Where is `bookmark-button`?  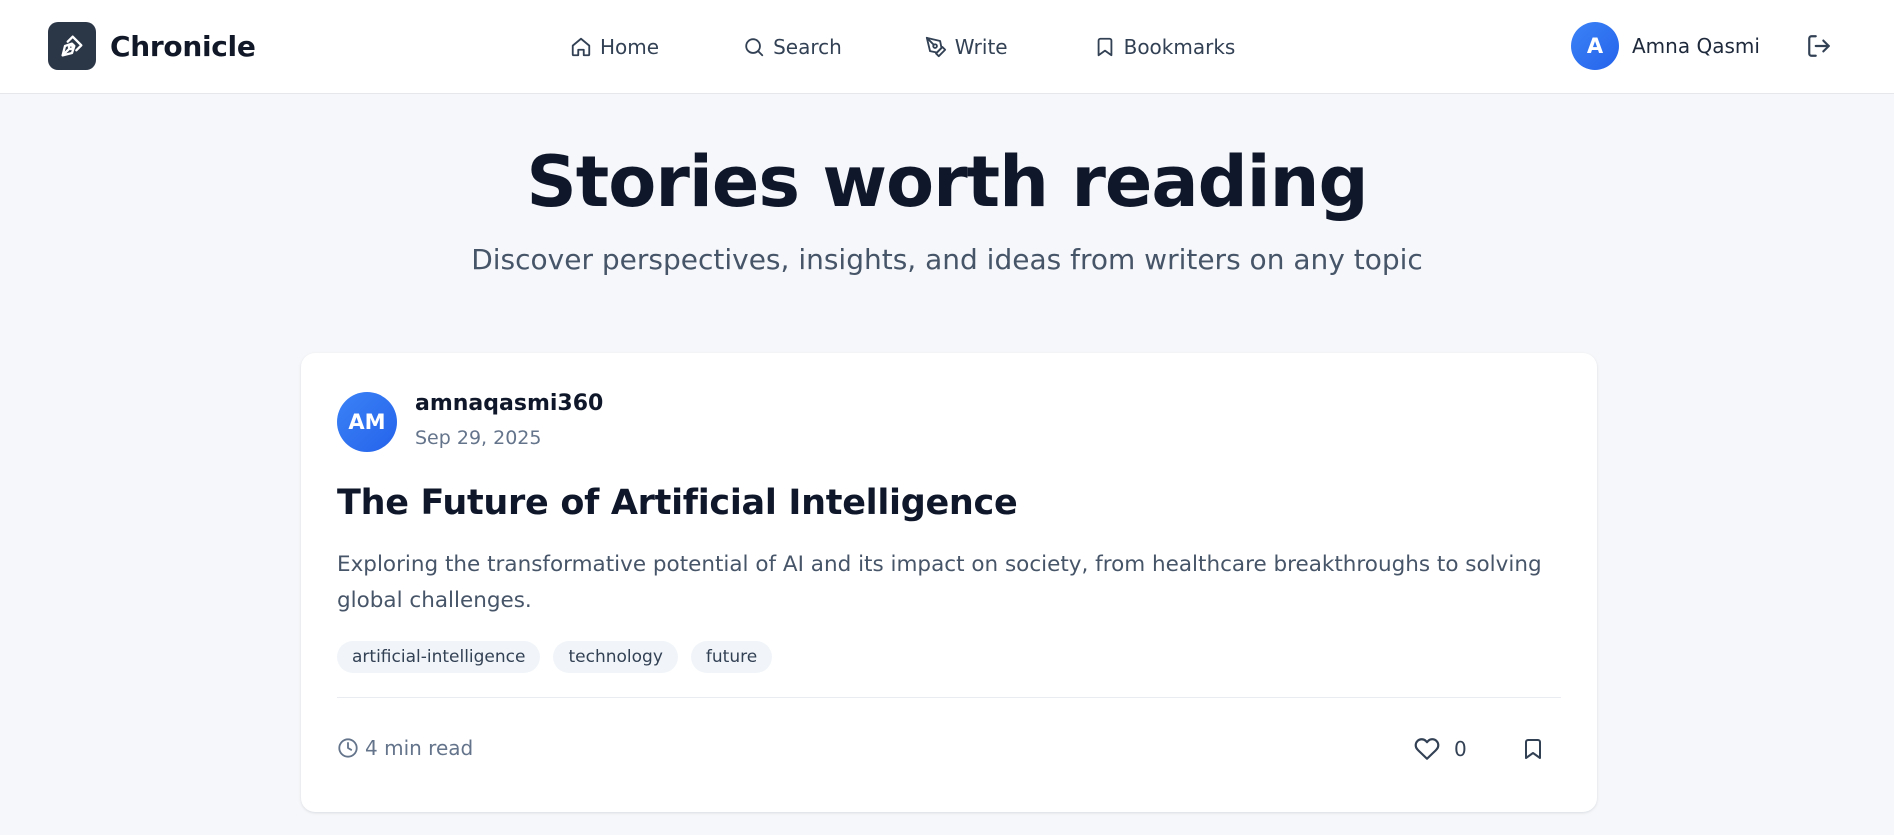
bookmark-button is located at coordinates (1533, 749).